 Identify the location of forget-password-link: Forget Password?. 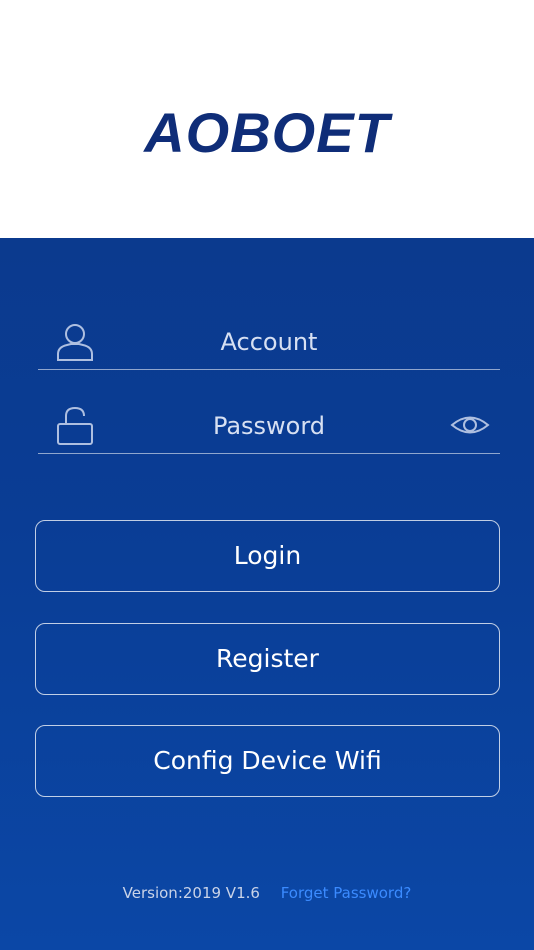
(346, 893).